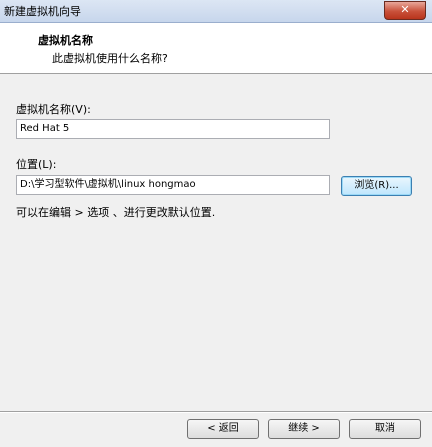  I want to click on footer-divider, so click(216, 412).